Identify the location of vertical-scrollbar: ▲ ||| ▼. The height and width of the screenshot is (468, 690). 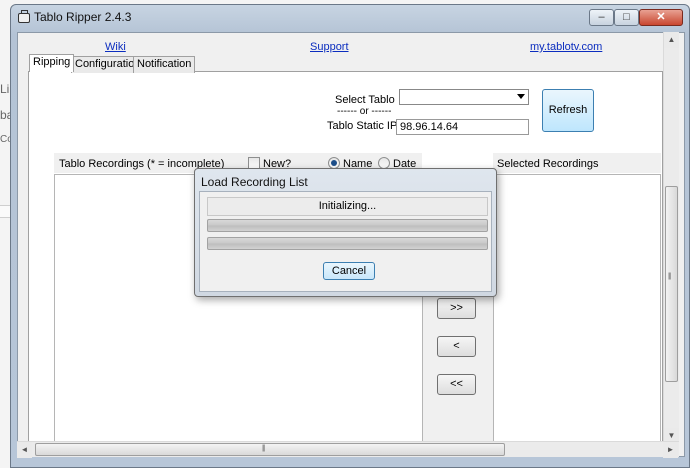
(671, 238).